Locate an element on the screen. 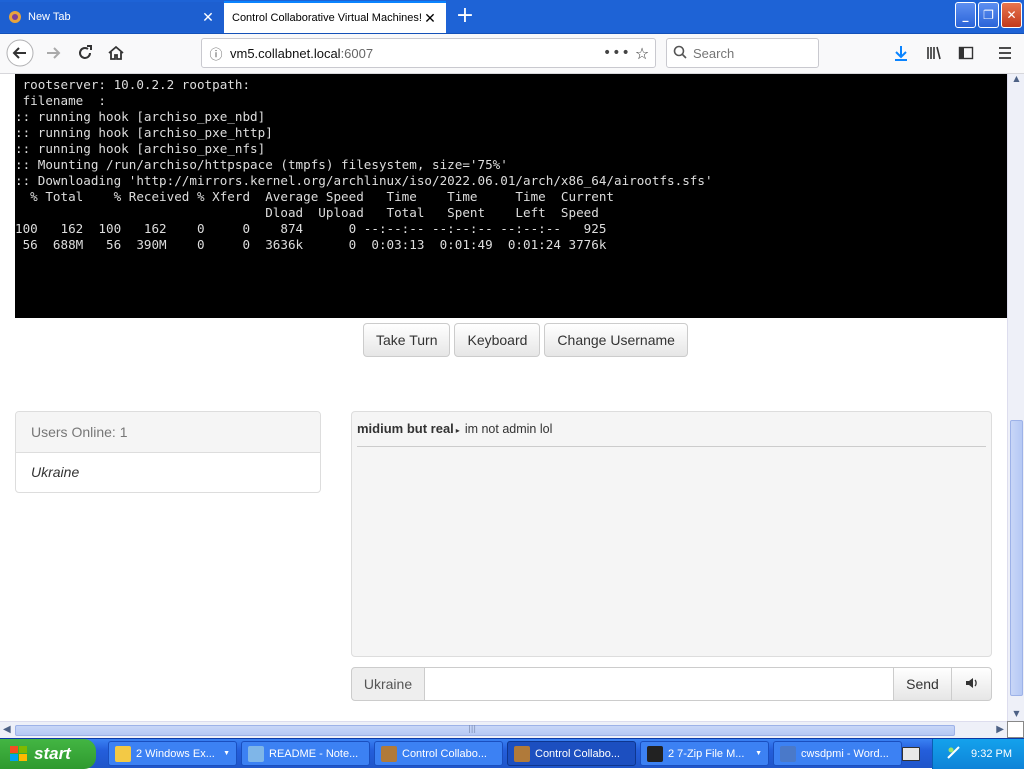 The height and width of the screenshot is (769, 1024). url-text: vm5.collabnet.local:6007 is located at coordinates (416, 53).